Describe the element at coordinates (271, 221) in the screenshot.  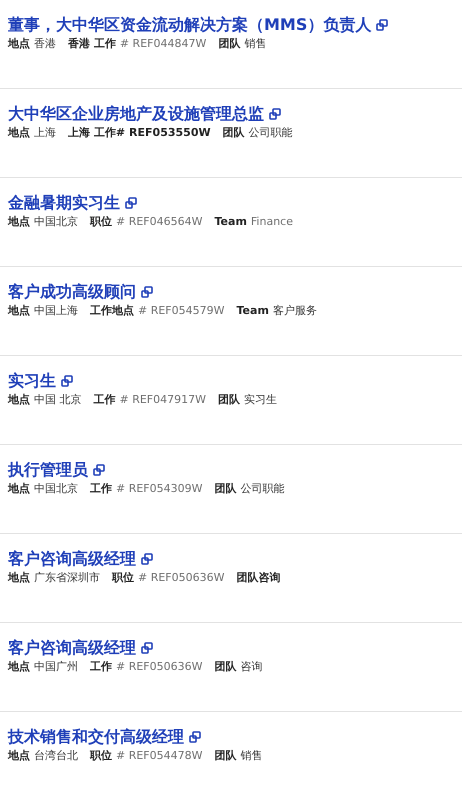
I see `field-value: Finance` at that location.